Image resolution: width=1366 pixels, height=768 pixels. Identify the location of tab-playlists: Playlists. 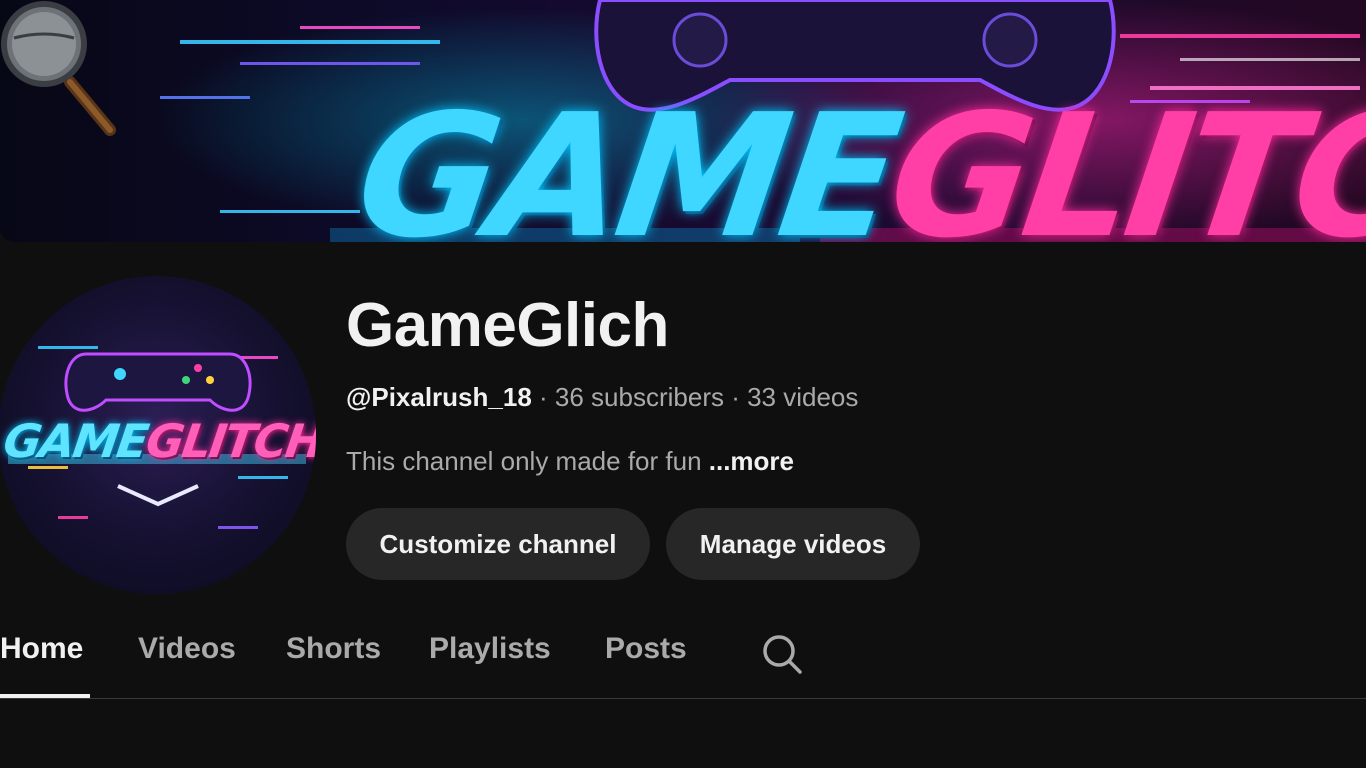
(490, 649).